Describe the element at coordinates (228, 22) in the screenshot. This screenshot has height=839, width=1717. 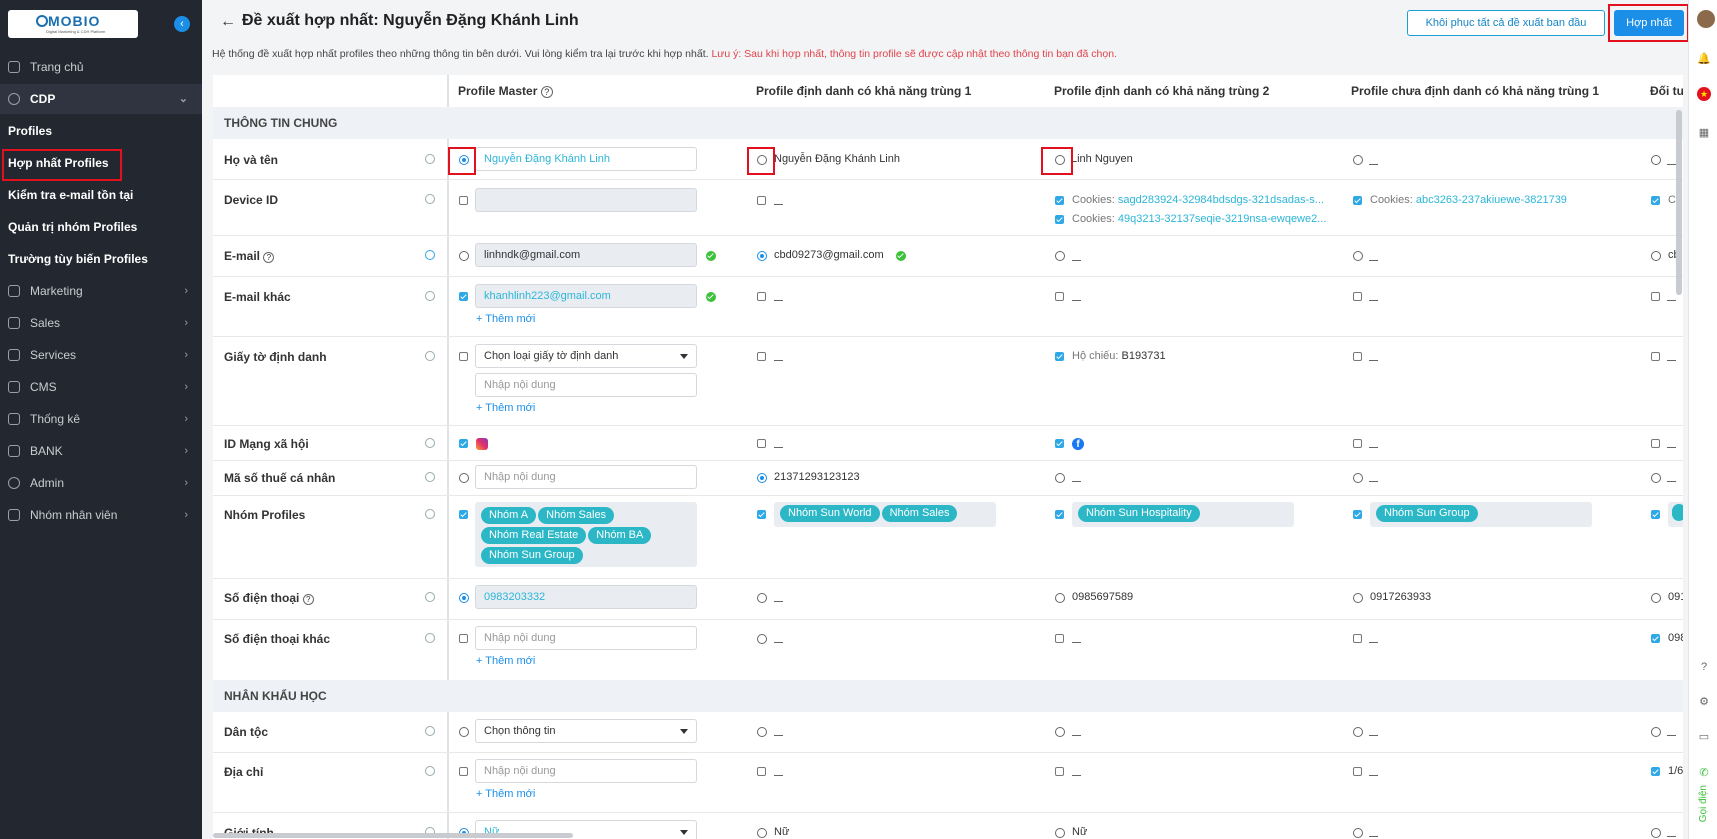
I see `back-arrow-icon: ←` at that location.